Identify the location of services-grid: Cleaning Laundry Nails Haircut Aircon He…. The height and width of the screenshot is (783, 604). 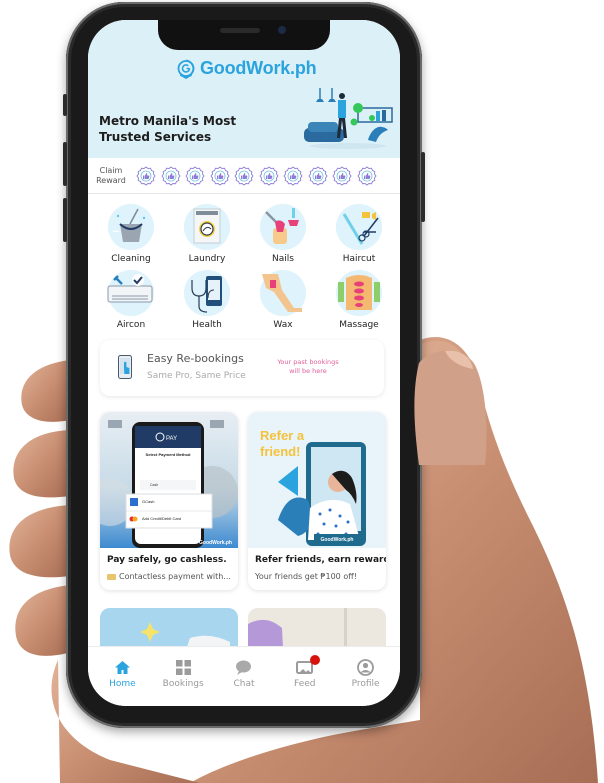
(244, 267).